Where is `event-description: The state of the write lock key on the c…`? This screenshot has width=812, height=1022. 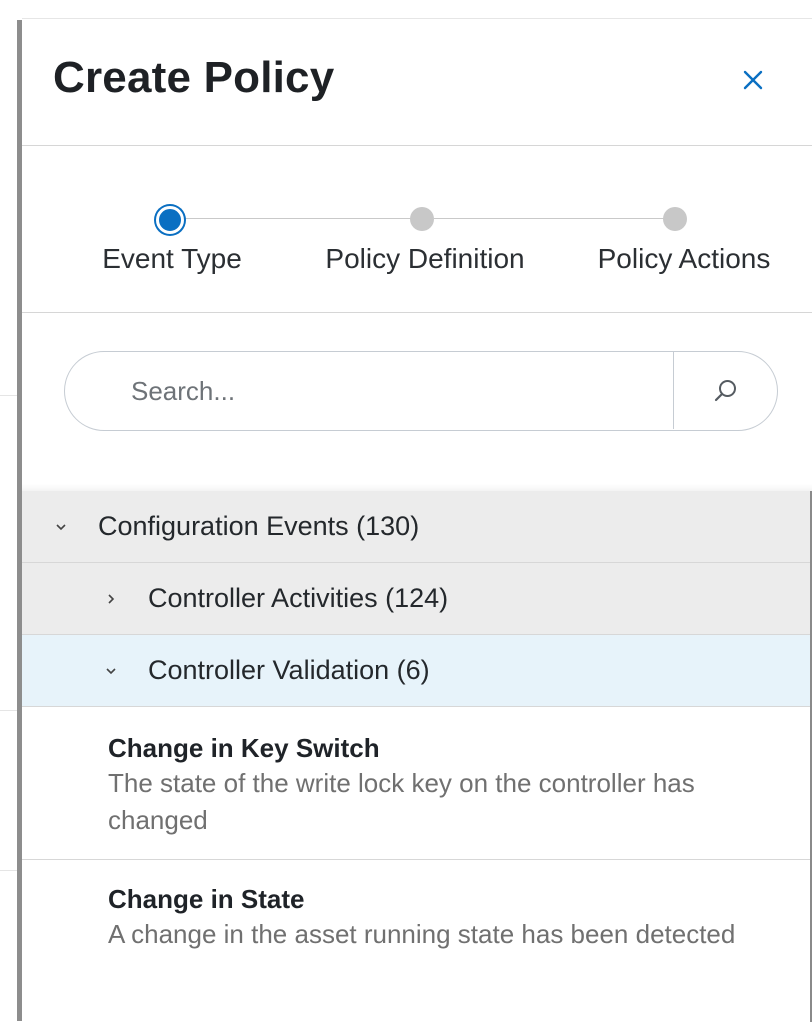 event-description: The state of the write lock key on the c… is located at coordinates (401, 801).